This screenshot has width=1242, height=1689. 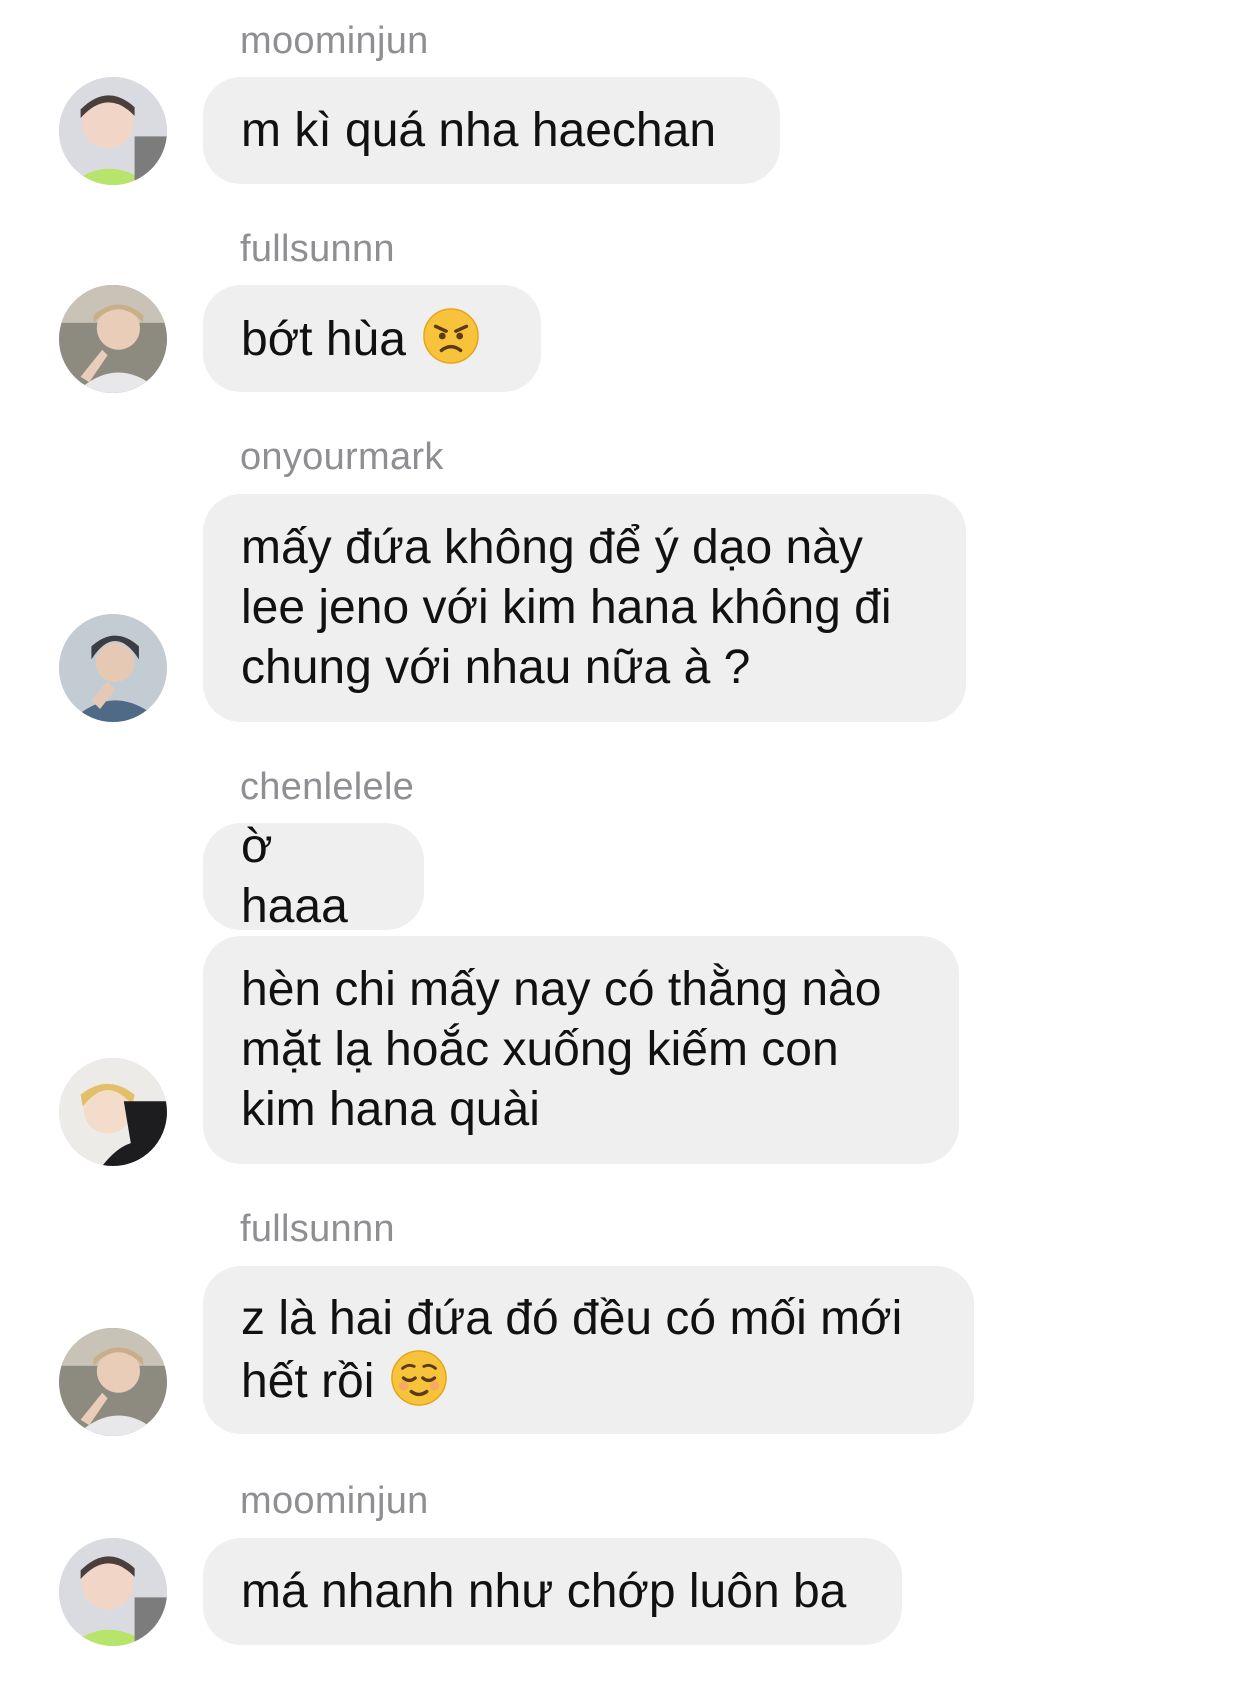 What do you see at coordinates (572, 1349) in the screenshot?
I see `message-text: z là hai đứa đó đều có mối mới hết rồi` at bounding box center [572, 1349].